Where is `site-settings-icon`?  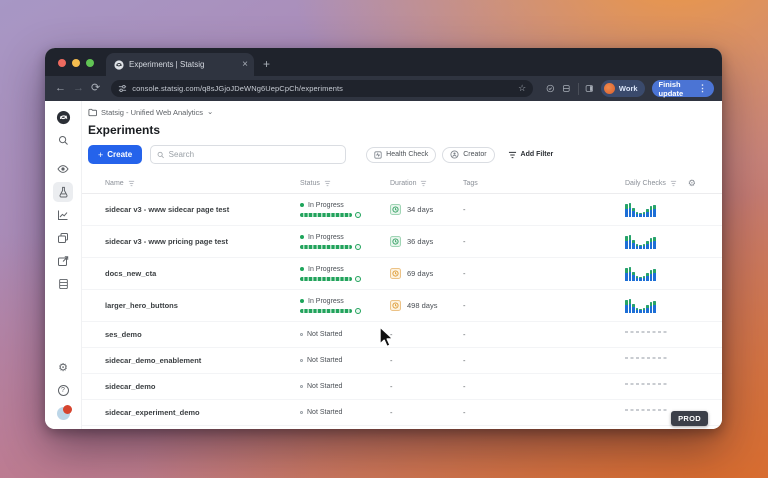 site-settings-icon is located at coordinates (122, 88).